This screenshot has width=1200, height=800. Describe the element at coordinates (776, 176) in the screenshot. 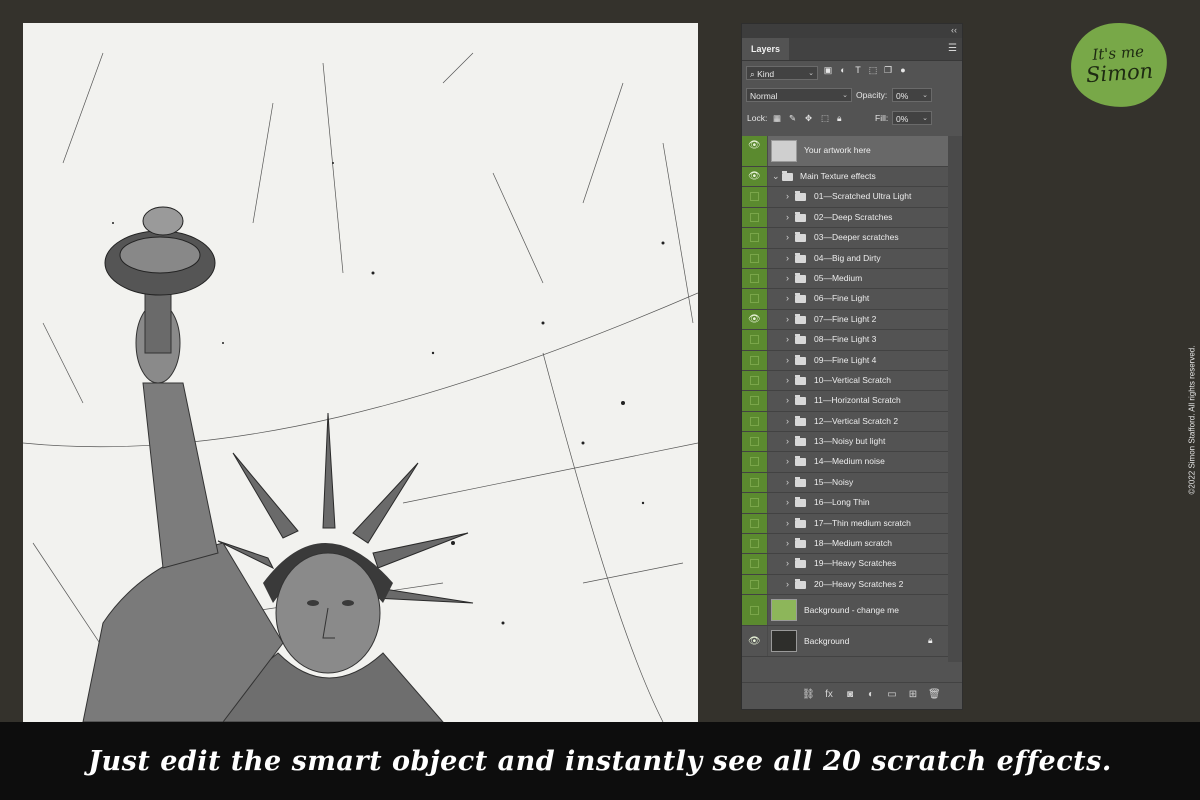

I see `chevron-down-icon: ⌄` at that location.